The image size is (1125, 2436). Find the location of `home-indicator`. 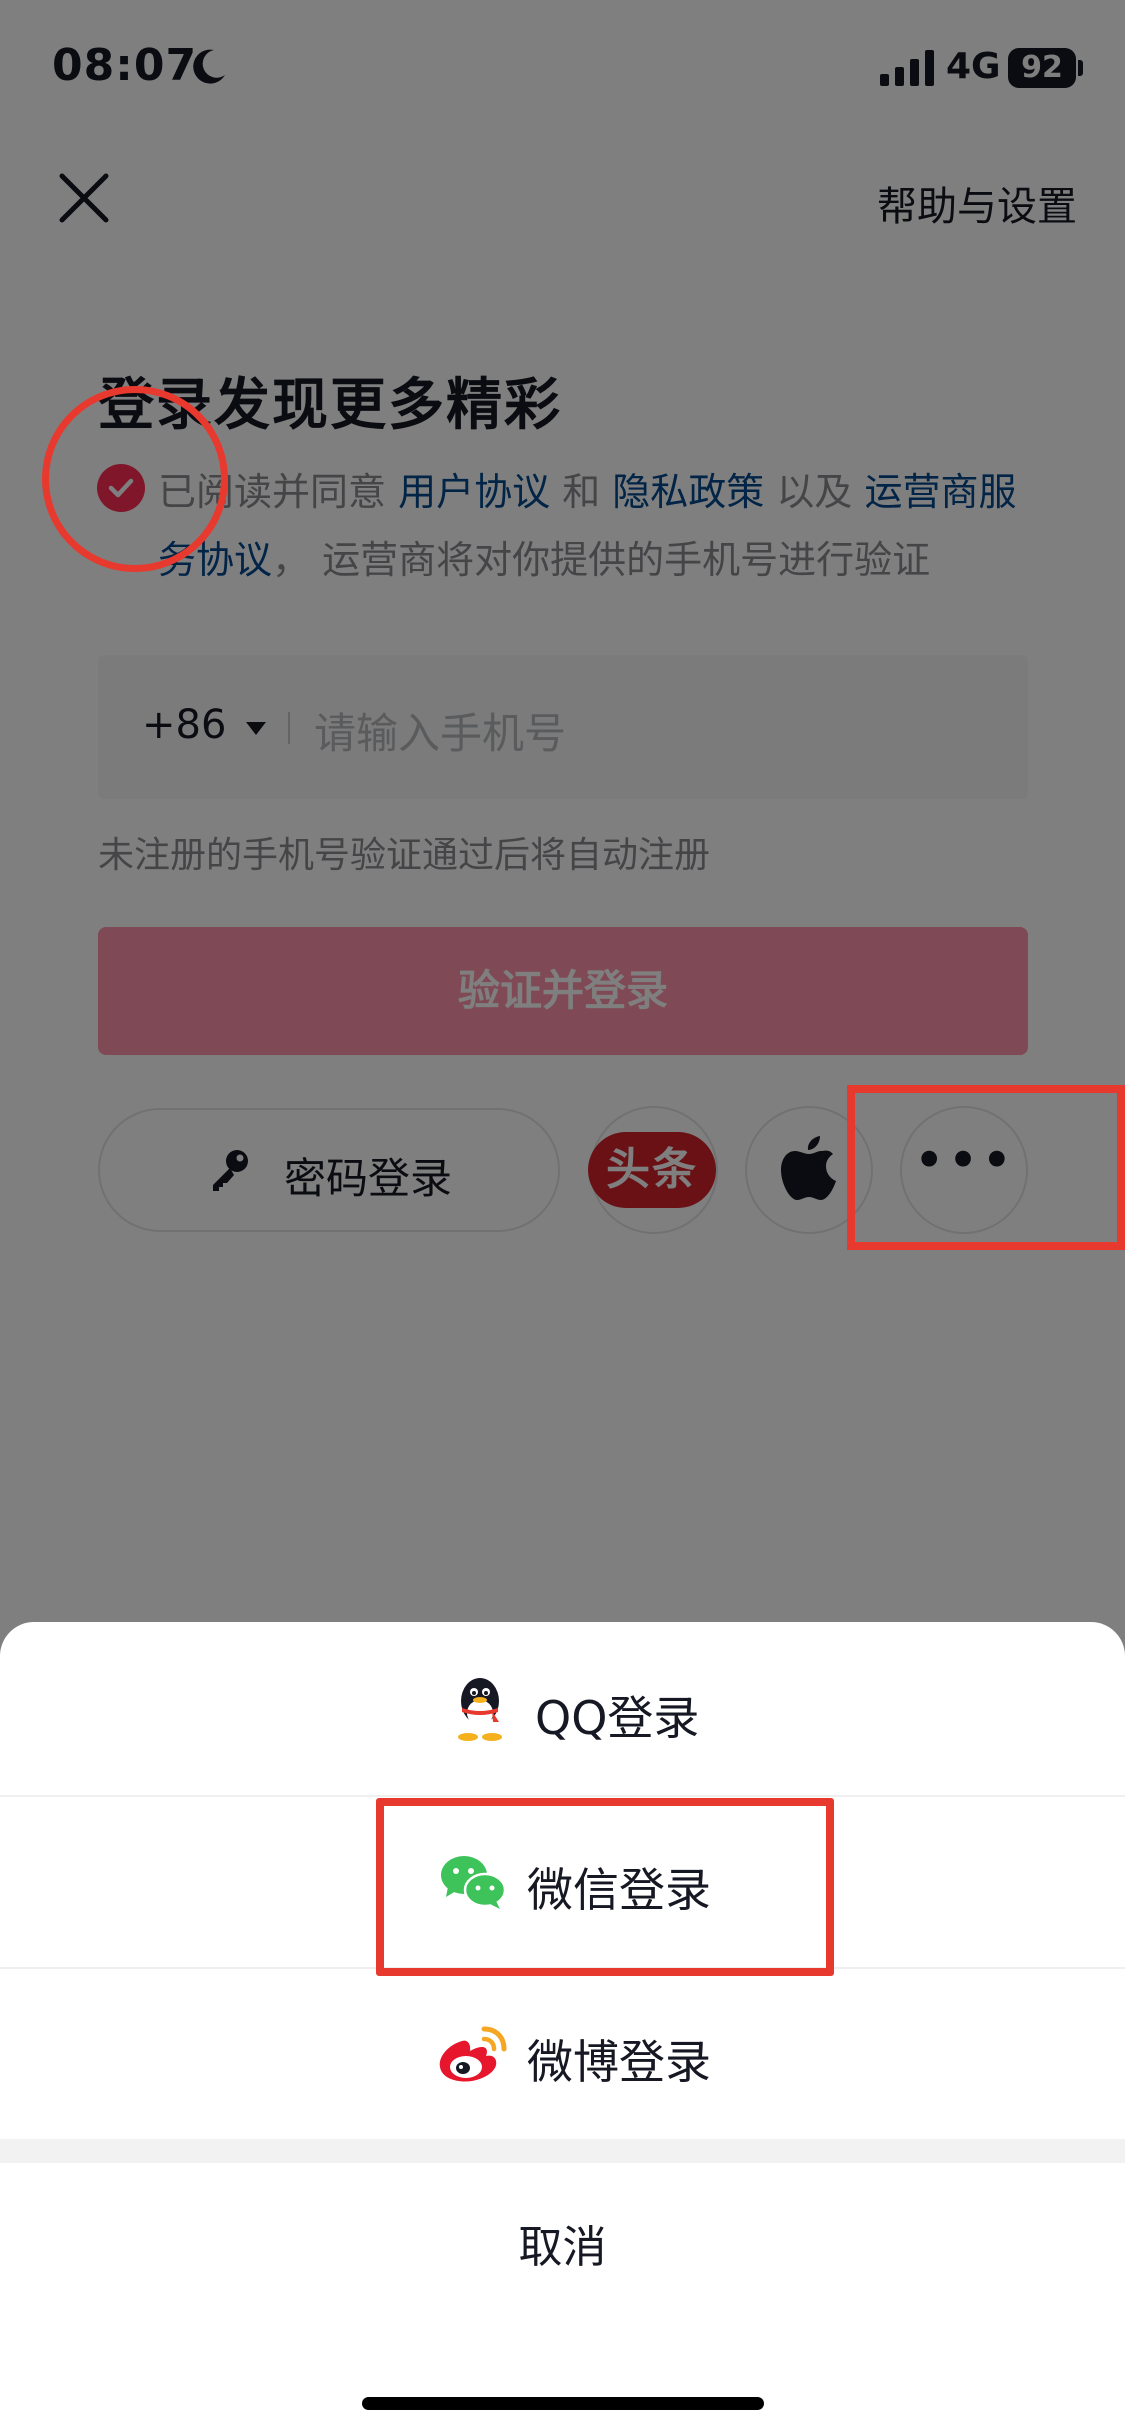

home-indicator is located at coordinates (563, 2403).